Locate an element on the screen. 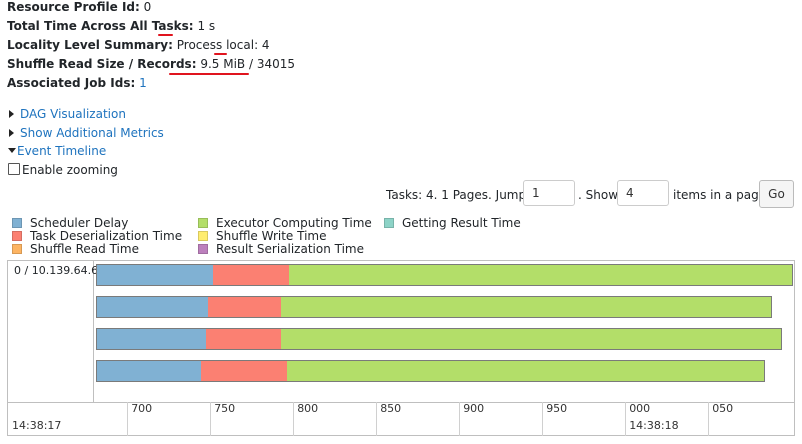  locality-row: Locality Level Summary: Process local: 4 is located at coordinates (138, 45).